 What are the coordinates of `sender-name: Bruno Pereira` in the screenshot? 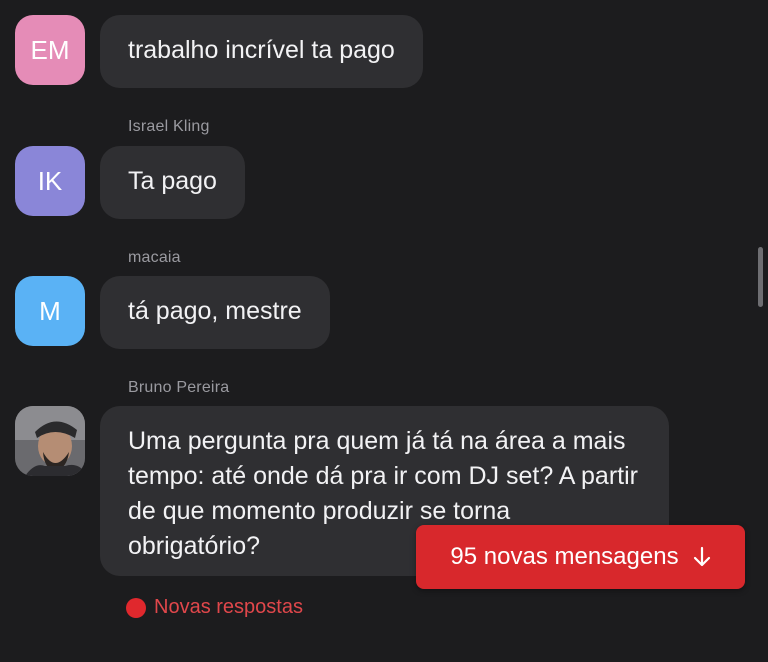 It's located at (178, 388).